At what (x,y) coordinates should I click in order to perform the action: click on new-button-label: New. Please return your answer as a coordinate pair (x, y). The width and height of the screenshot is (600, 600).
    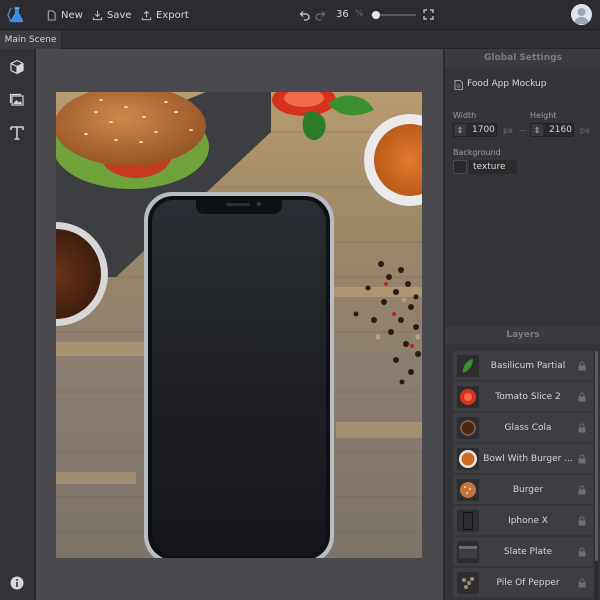
    Looking at the image, I should click on (72, 15).